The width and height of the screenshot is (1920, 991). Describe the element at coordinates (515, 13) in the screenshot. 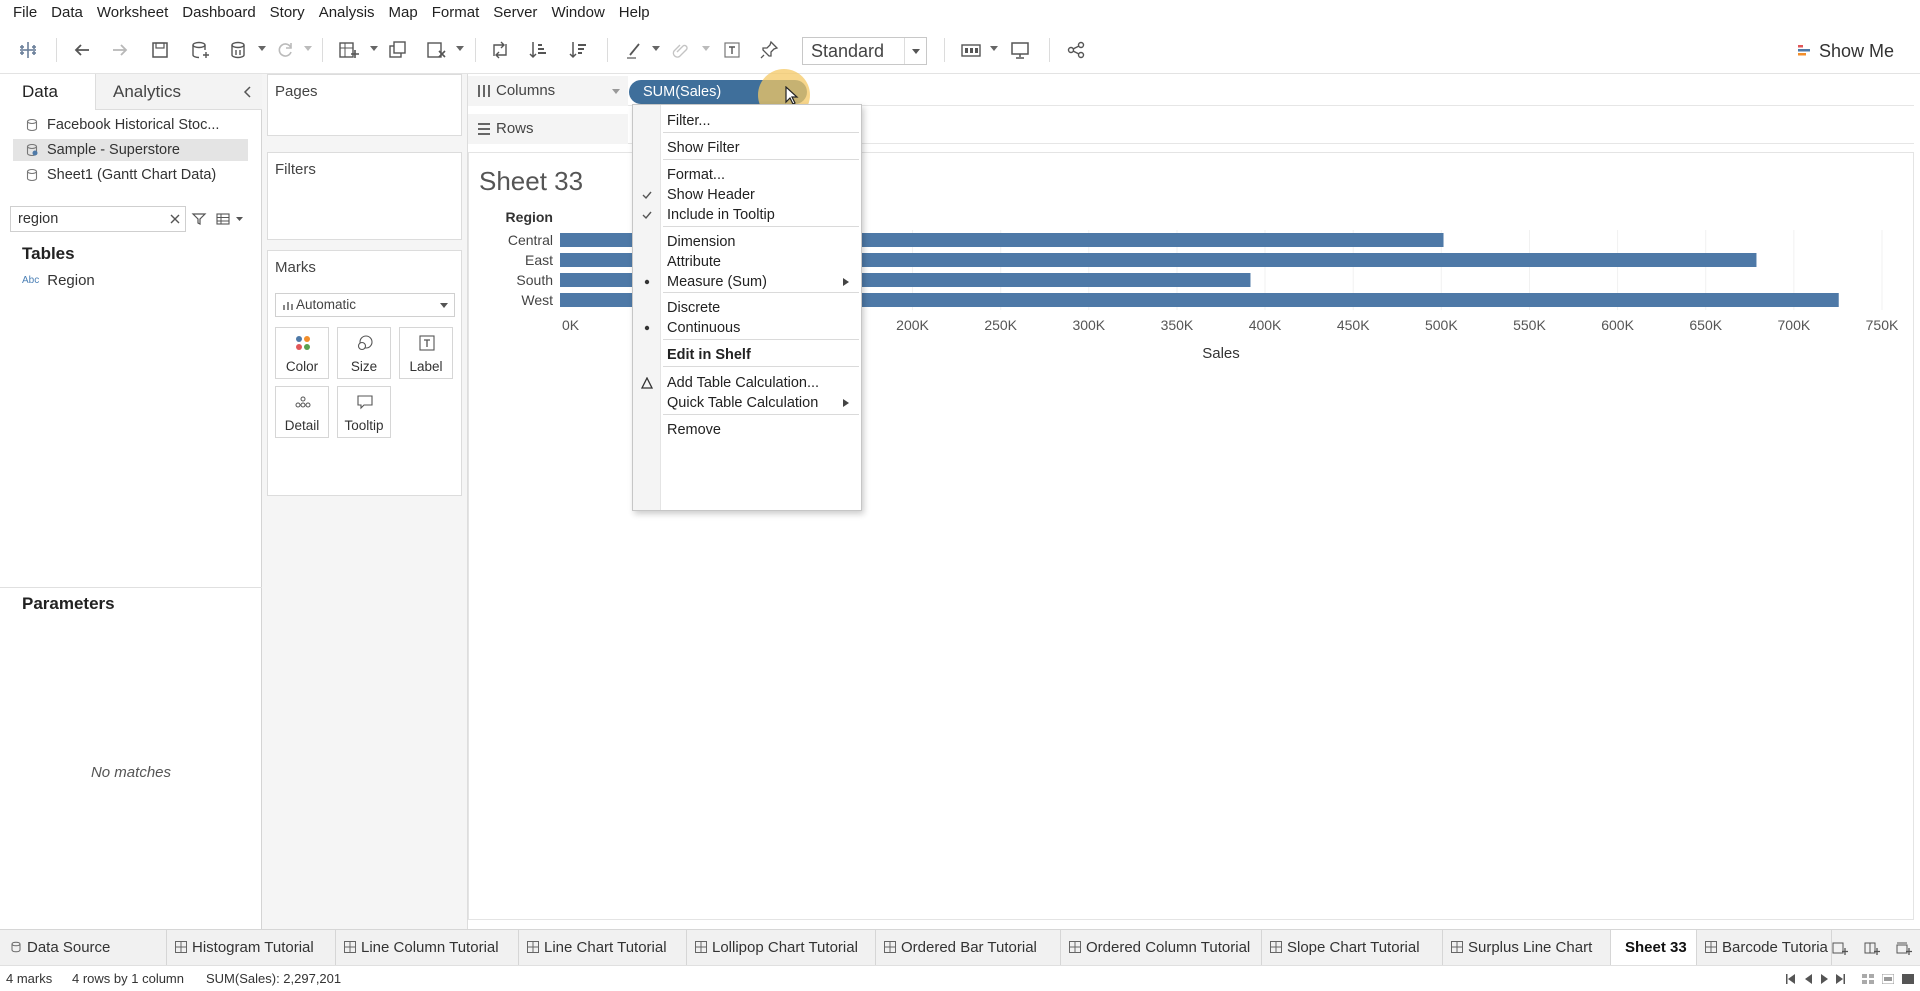

I see `menu-server: Server` at that location.